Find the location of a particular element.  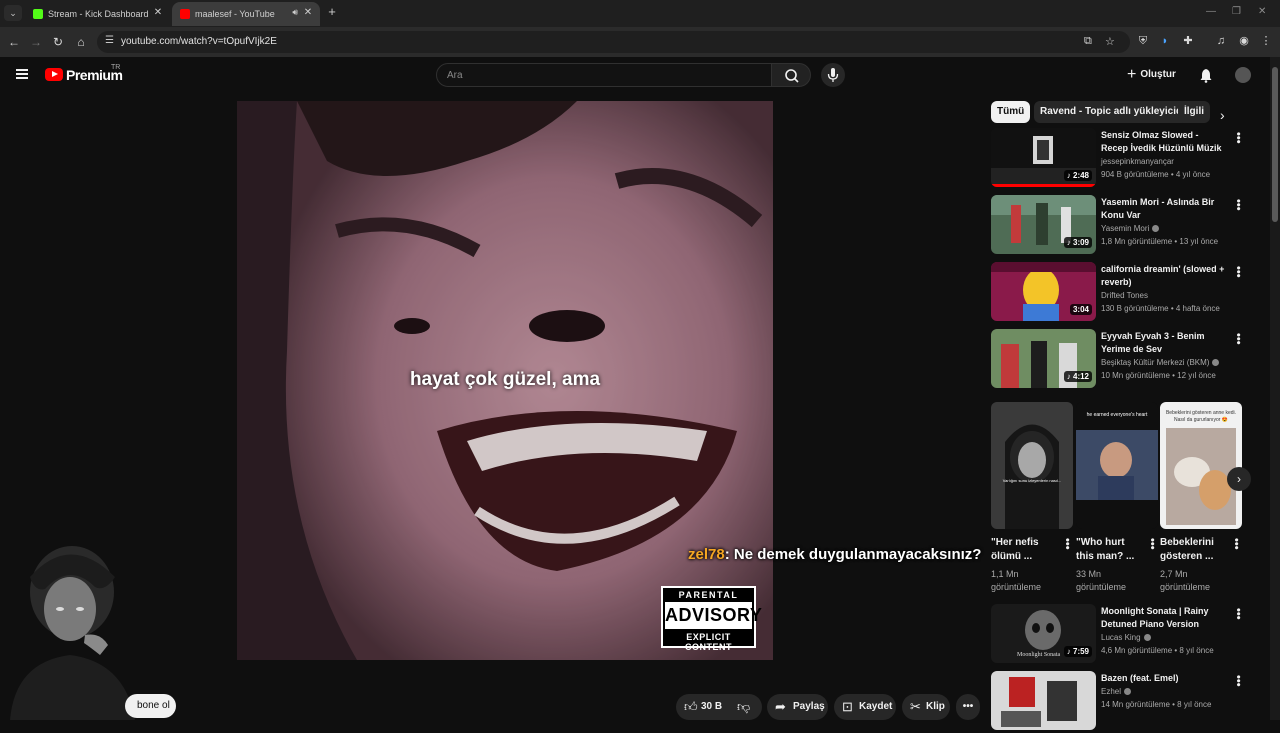

channel-name: Ezhel is located at coordinates (1116, 691).